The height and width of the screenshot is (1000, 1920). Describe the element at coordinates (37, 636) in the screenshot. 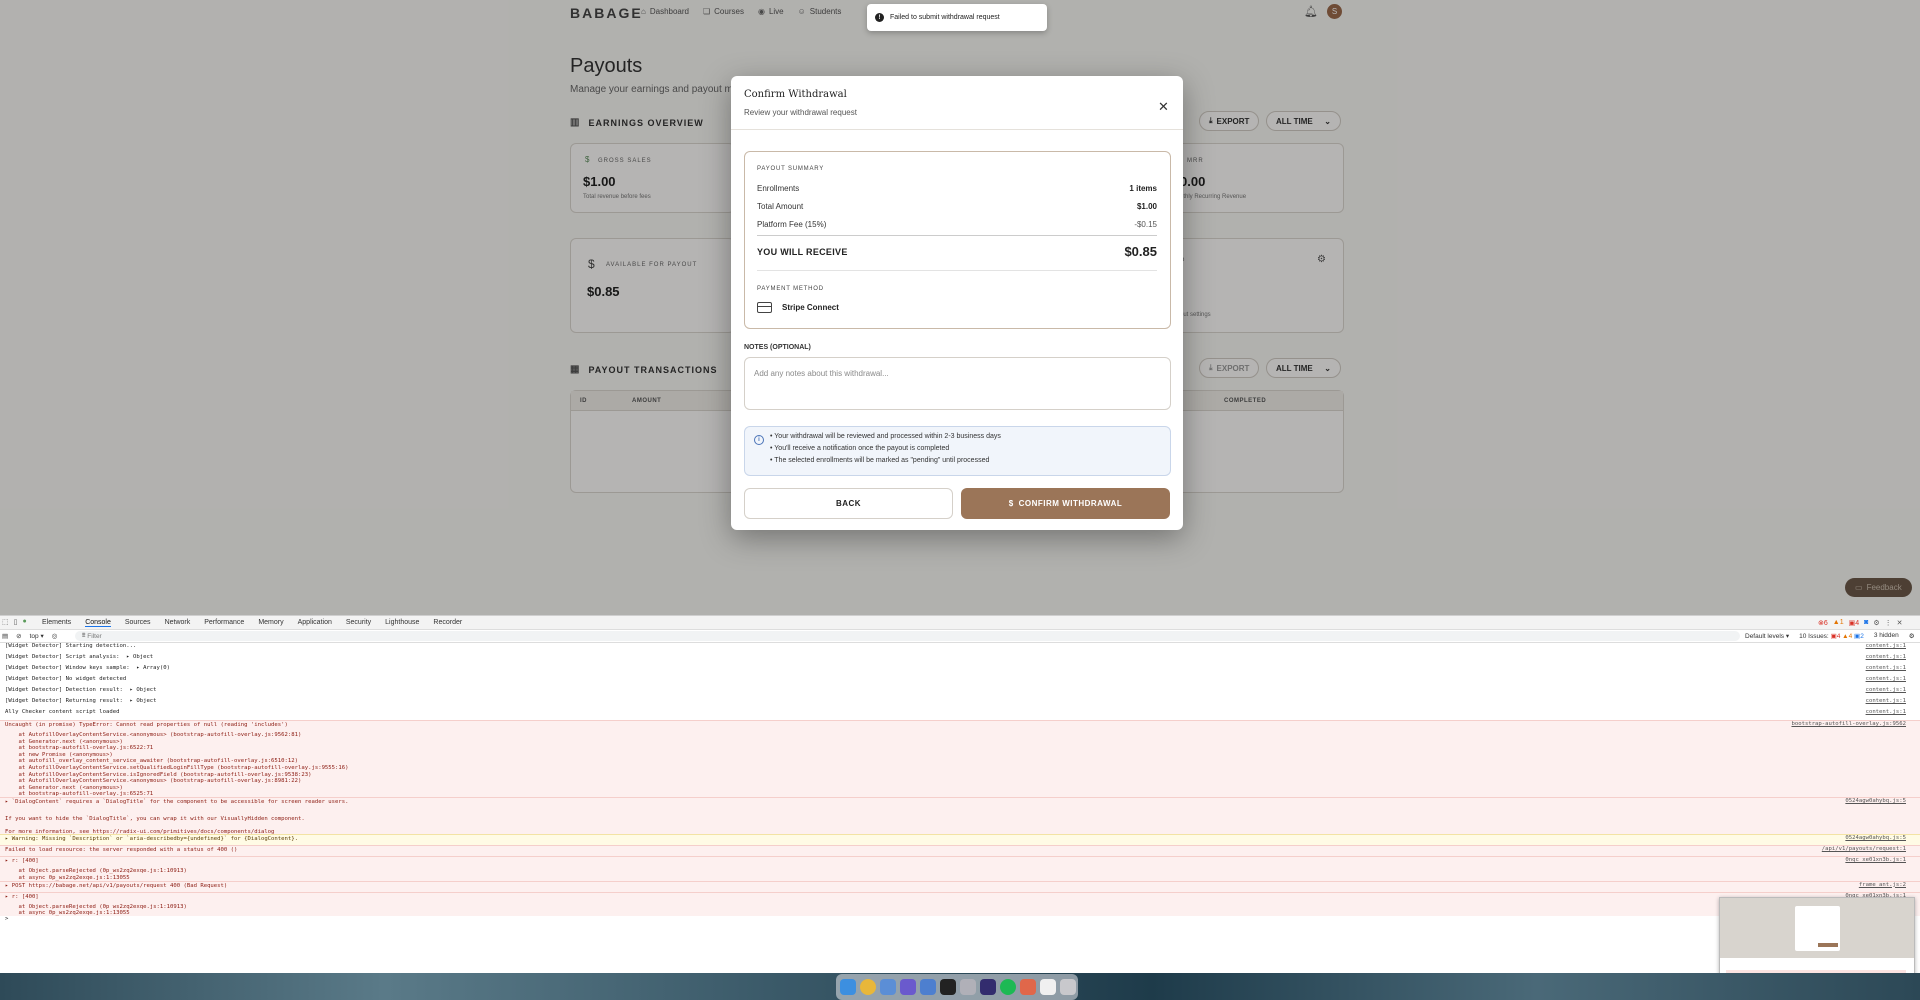

I see `context-select: top ▾` at that location.